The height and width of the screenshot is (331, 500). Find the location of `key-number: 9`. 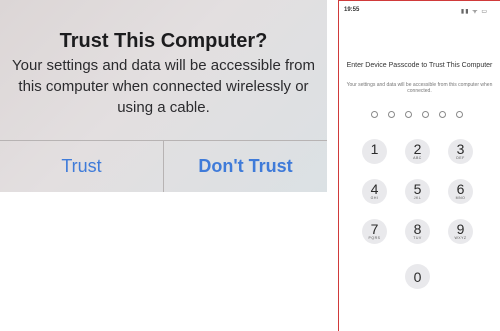

key-number: 9 is located at coordinates (460, 229).